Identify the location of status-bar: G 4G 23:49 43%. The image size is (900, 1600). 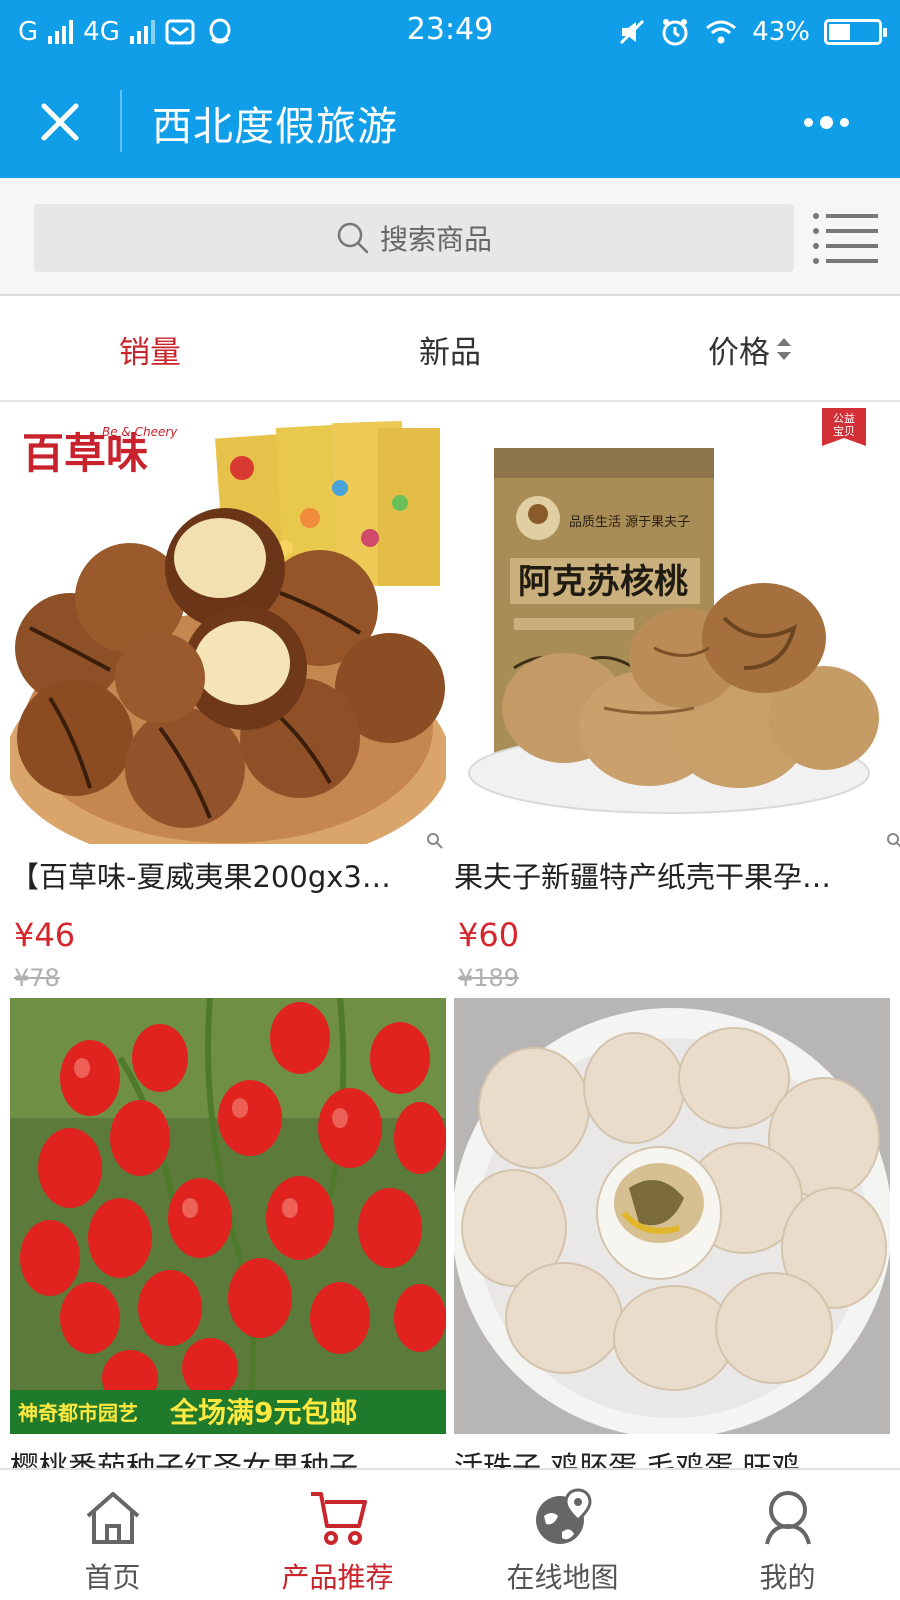
(450, 32).